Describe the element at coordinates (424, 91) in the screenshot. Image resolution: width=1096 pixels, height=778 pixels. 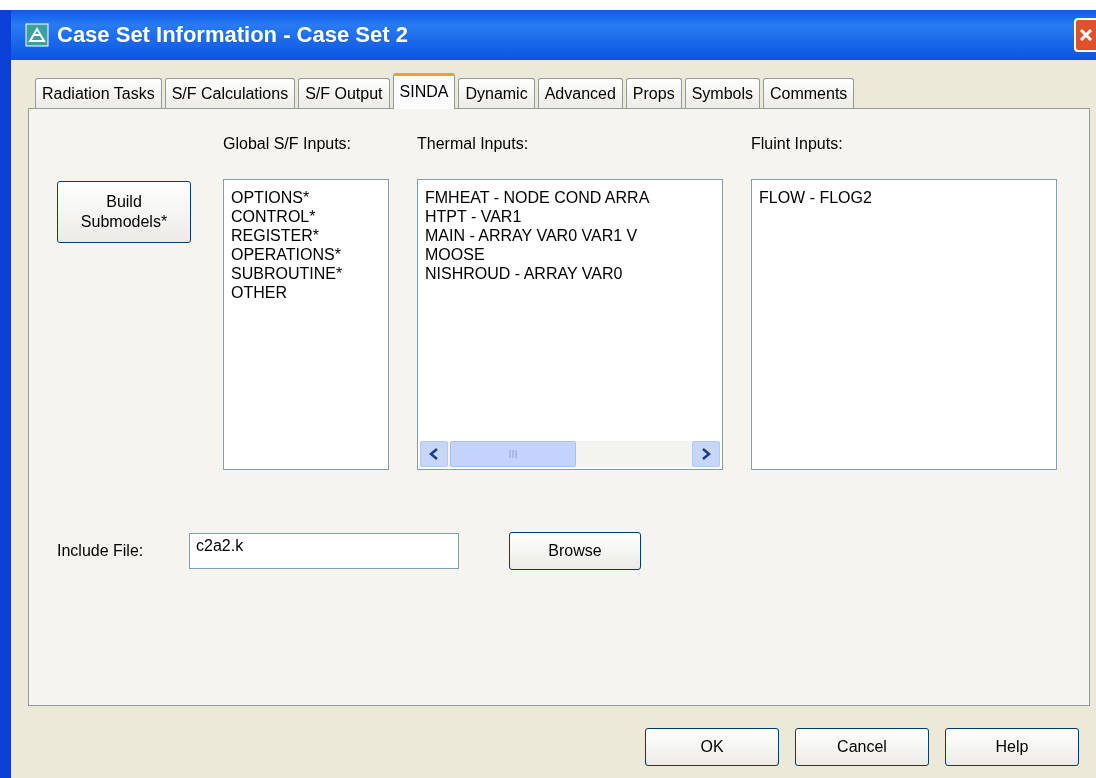
I see `tab: SINDA` at that location.